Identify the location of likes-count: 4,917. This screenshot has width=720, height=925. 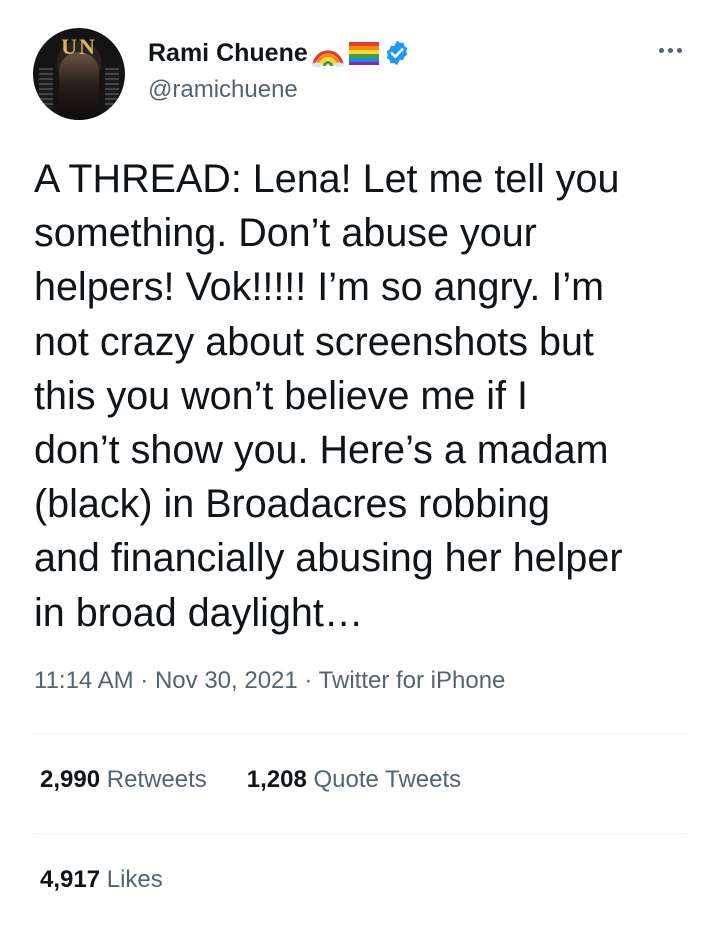
(70, 879).